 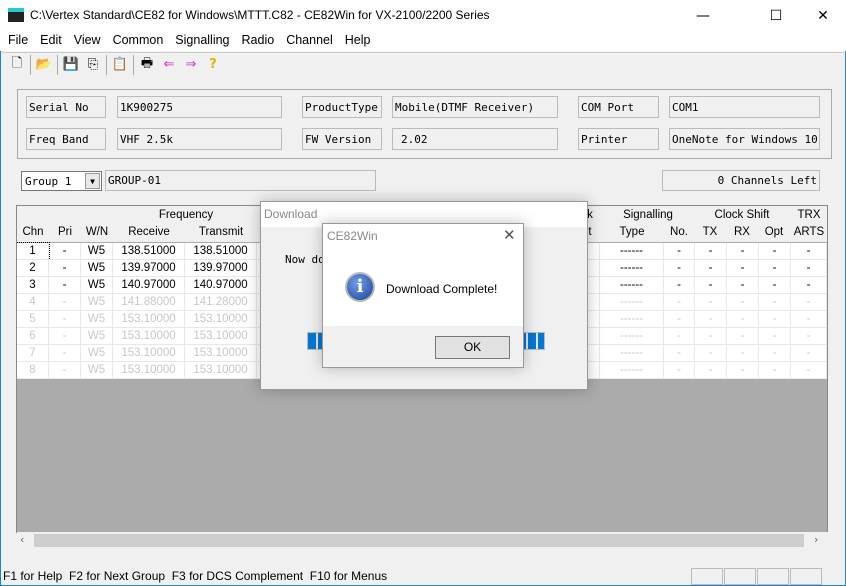 I want to click on minimize-button: —, so click(x=703, y=15).